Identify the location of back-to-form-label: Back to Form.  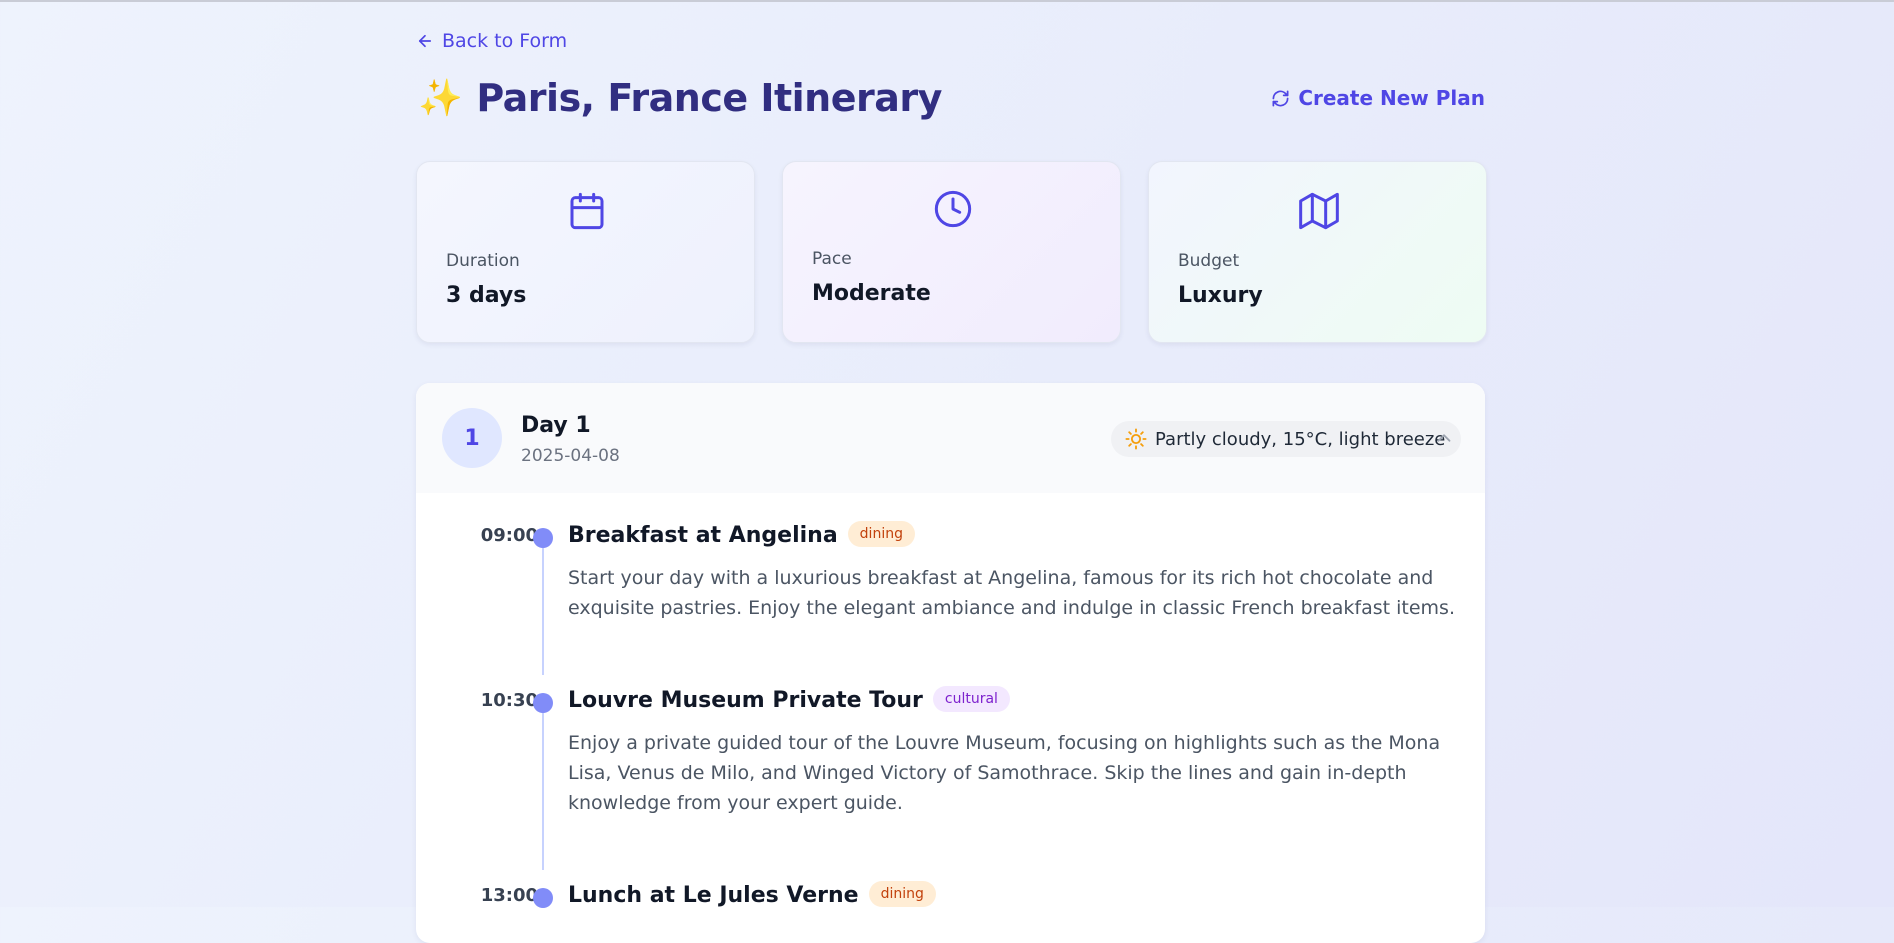
(505, 41).